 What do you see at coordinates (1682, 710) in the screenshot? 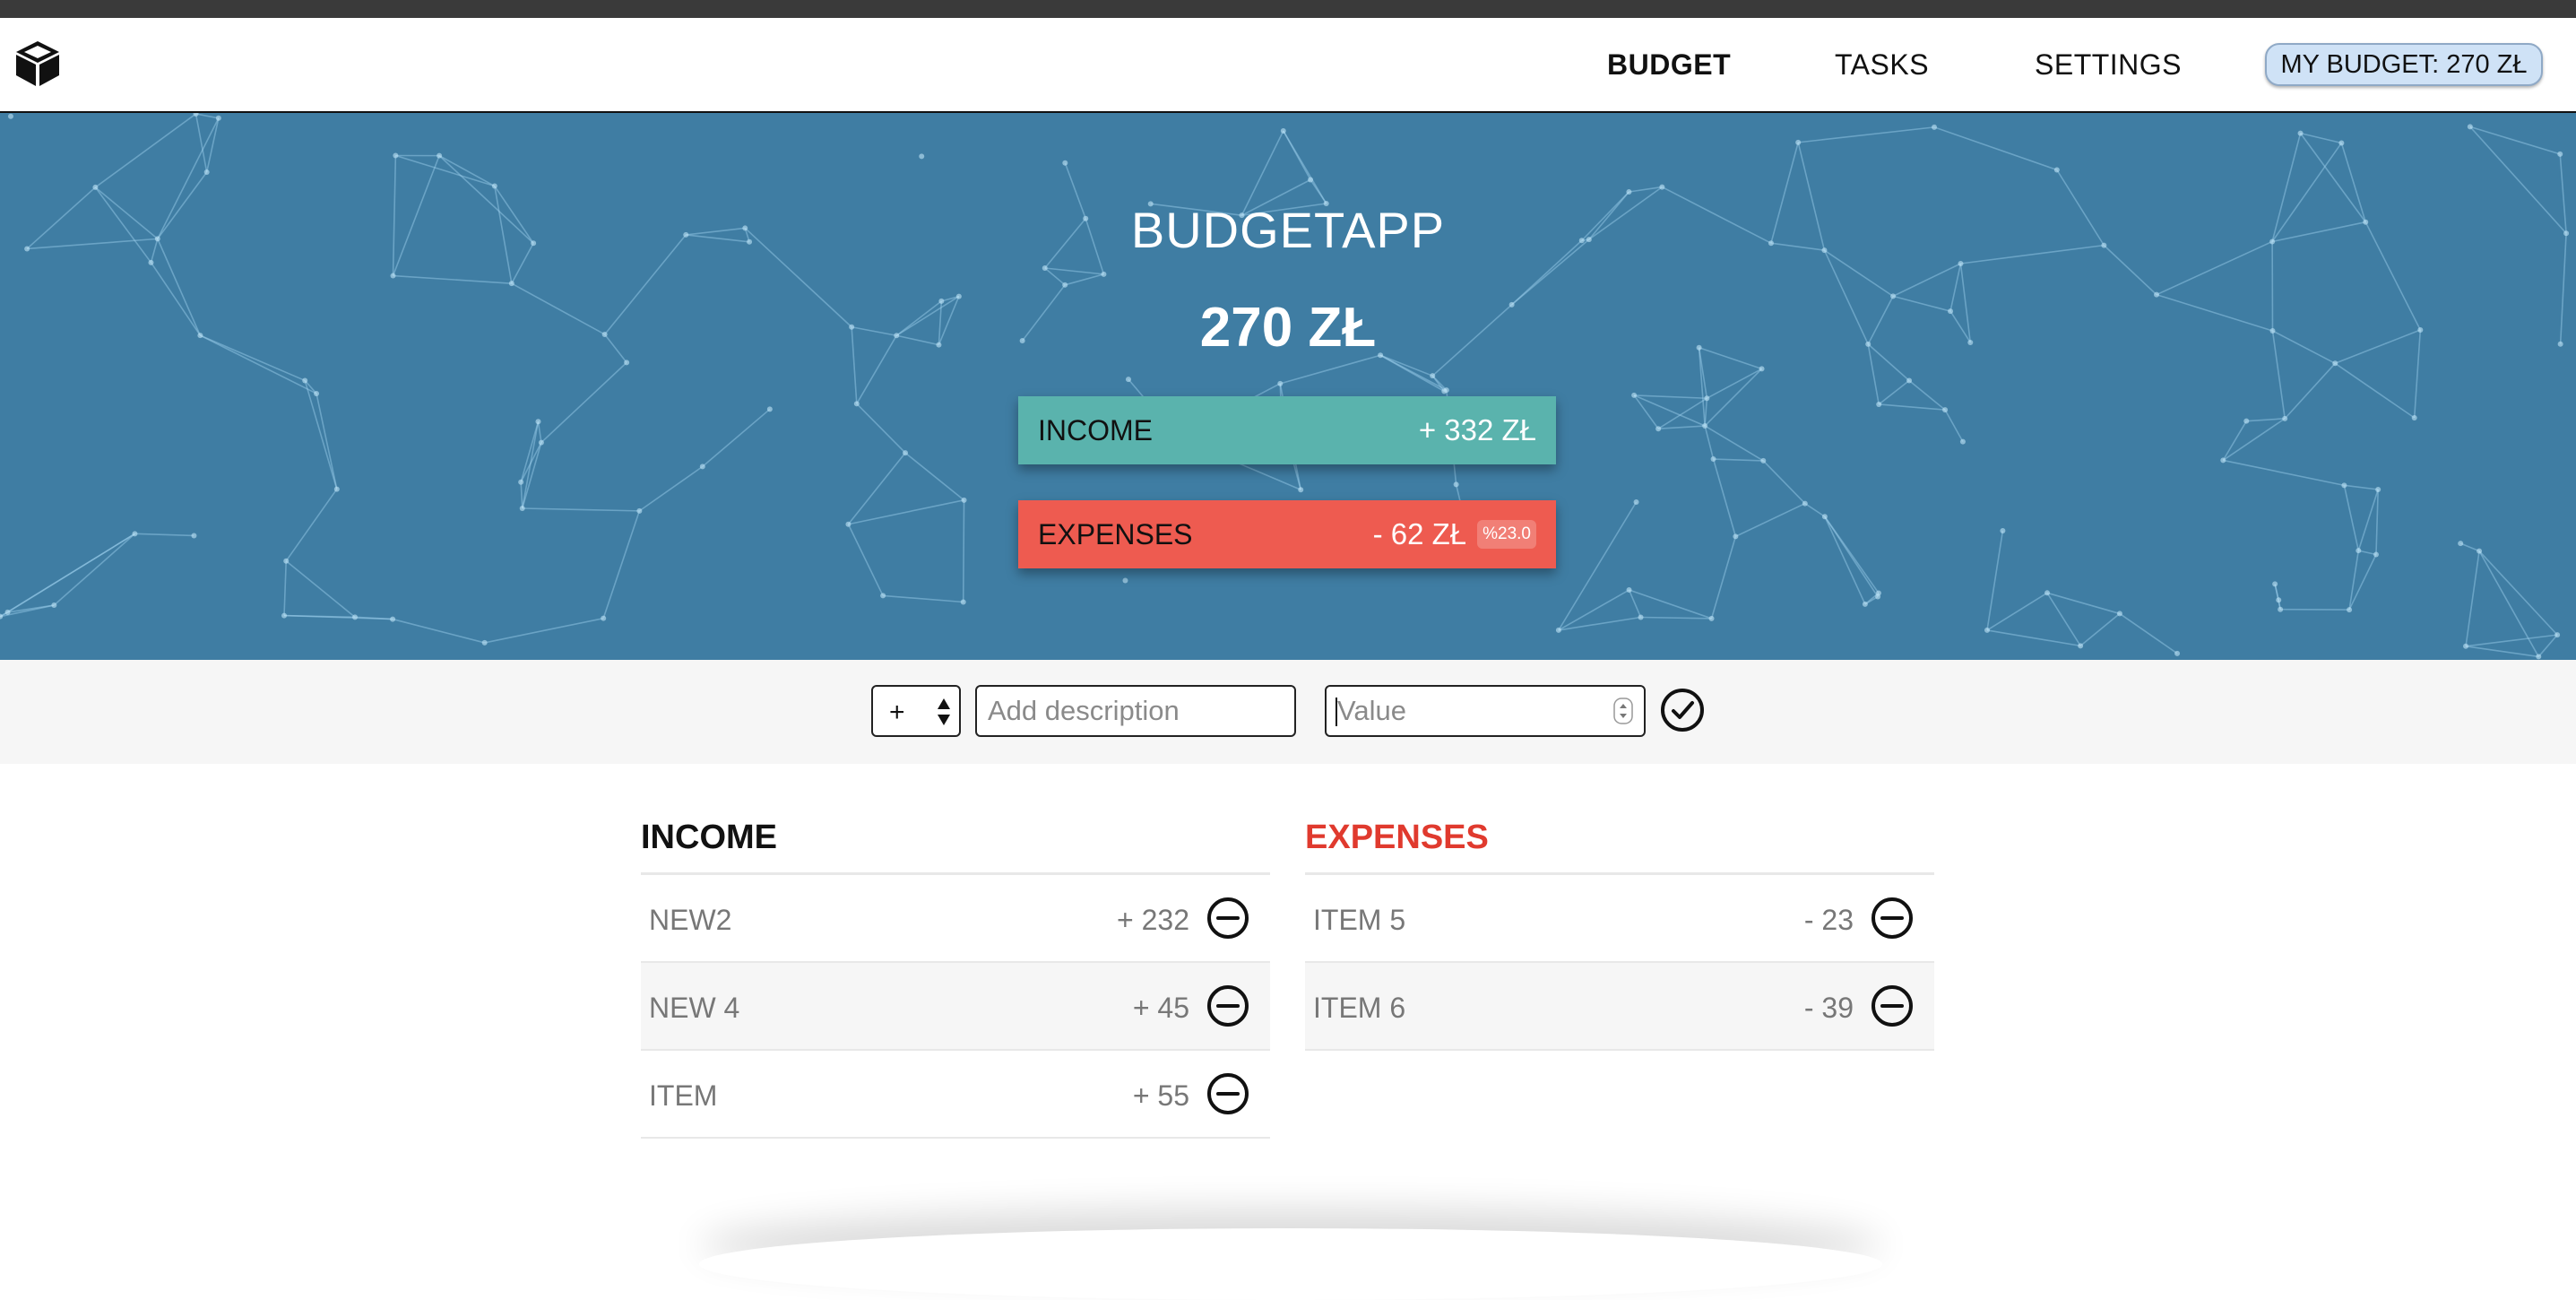
I see `check-circle-icon` at bounding box center [1682, 710].